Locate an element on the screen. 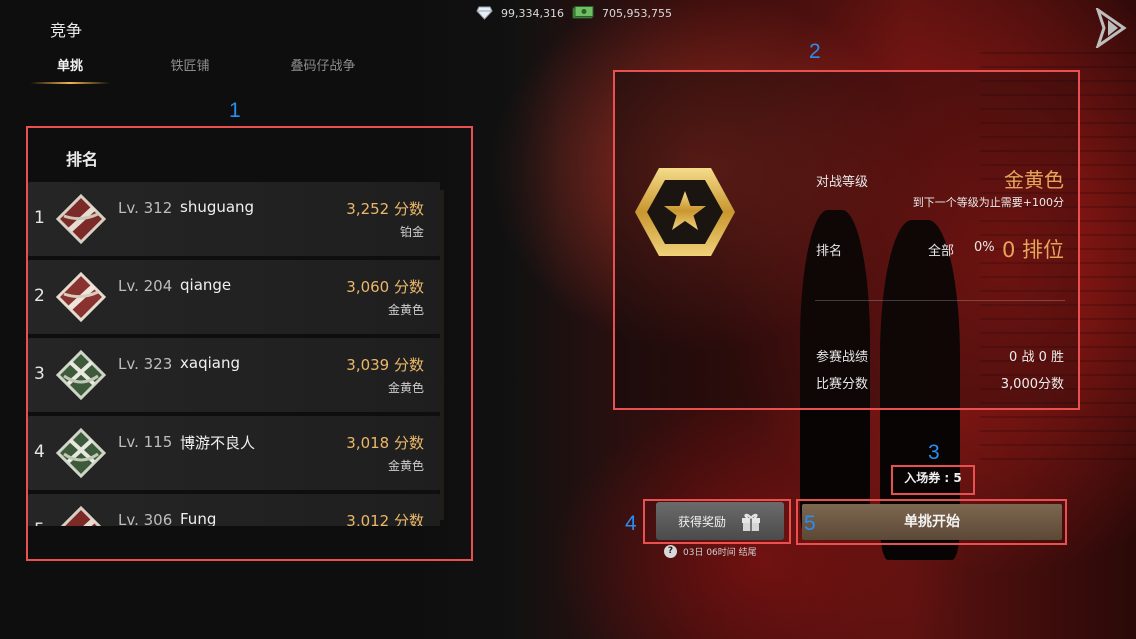 This screenshot has height=639, width=1136. diamond-currency: 99,334,316 is located at coordinates (520, 13).